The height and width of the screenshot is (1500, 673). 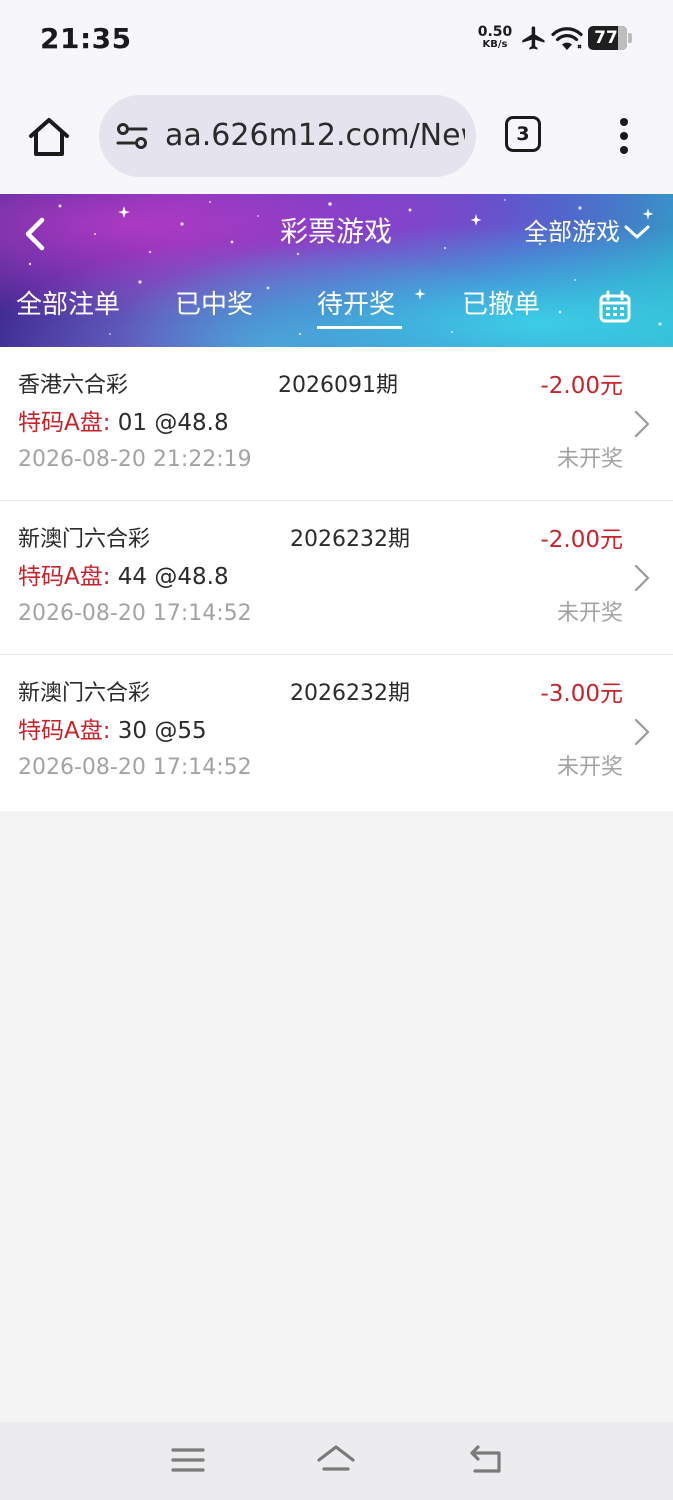 I want to click on site-info-icon, so click(x=132, y=136).